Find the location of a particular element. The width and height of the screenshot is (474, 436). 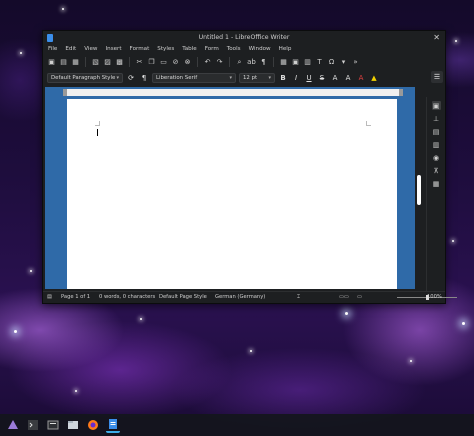

clear-formatting-icon: ⊗ is located at coordinates (187, 62).